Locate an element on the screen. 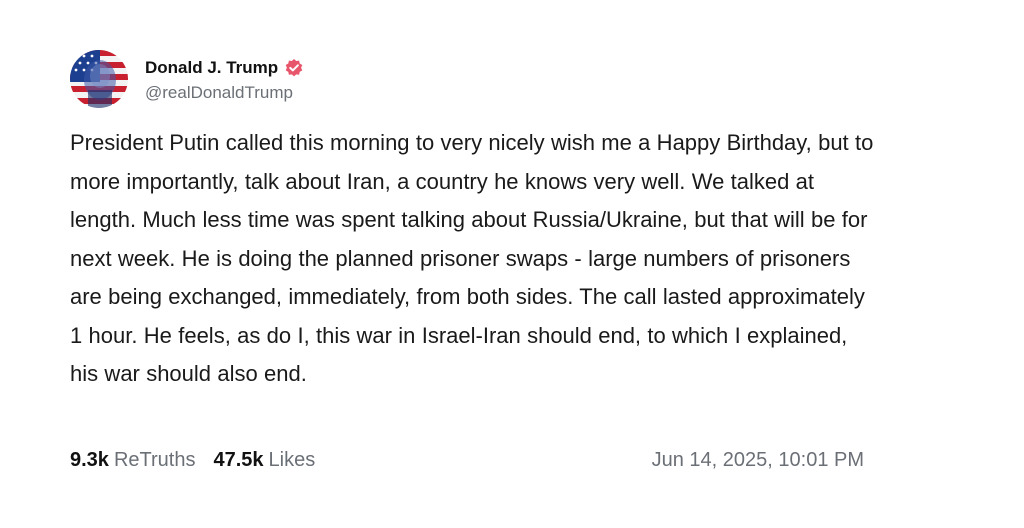 The image size is (1024, 528). author-info: Donald J. Trump @realDonaldTrump is located at coordinates (224, 79).